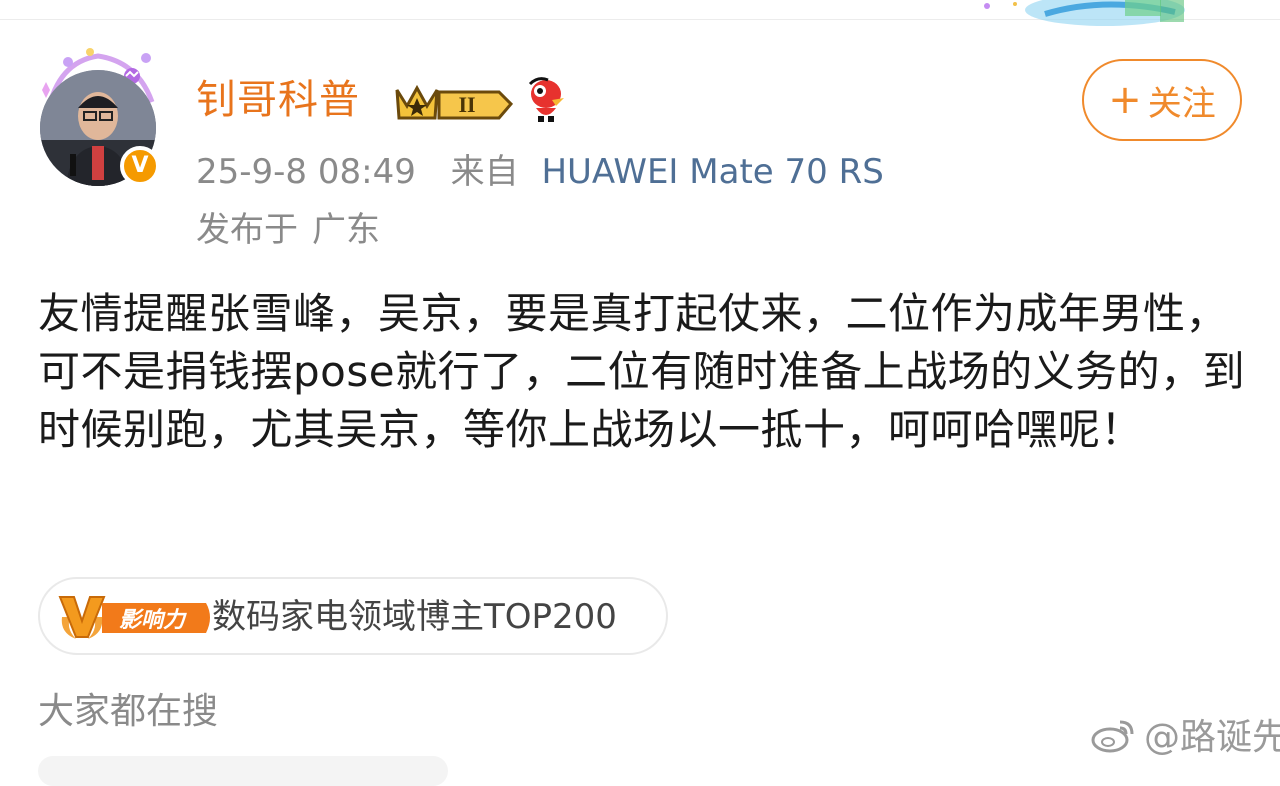 This screenshot has height=786, width=1280. Describe the element at coordinates (484, 172) in the screenshot. I see `from-label: 来自` at that location.